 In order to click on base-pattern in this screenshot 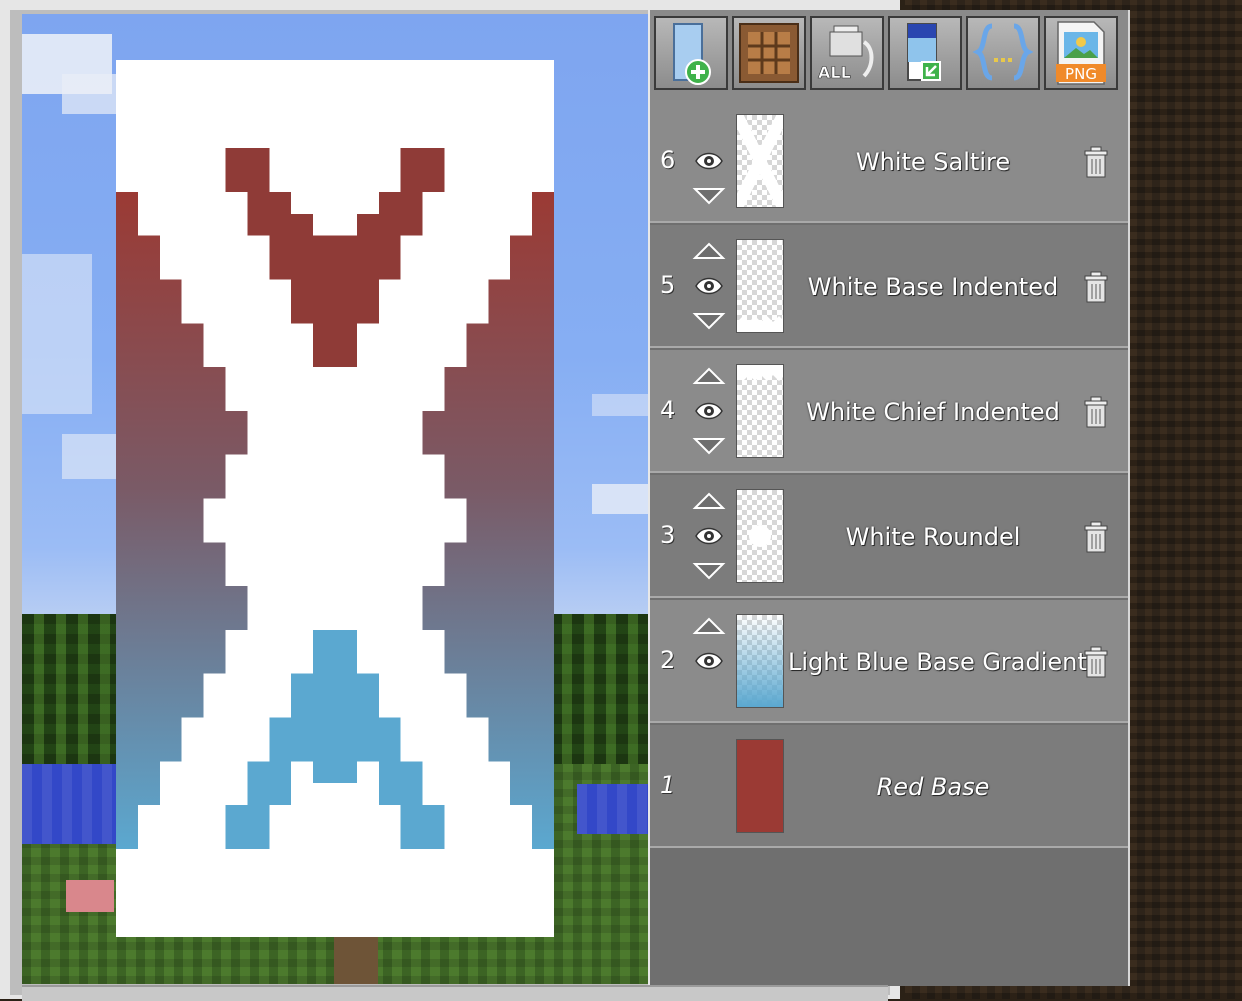, I will do `click(760, 786)`.